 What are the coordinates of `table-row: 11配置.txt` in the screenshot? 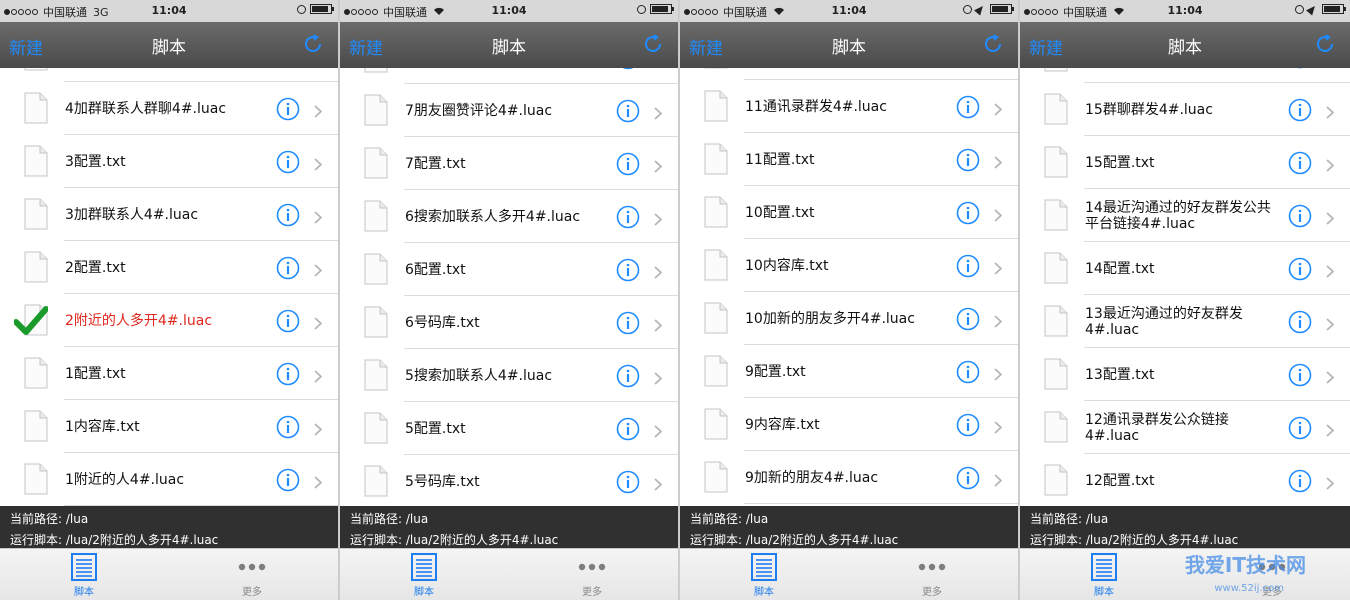 It's located at (849, 159).